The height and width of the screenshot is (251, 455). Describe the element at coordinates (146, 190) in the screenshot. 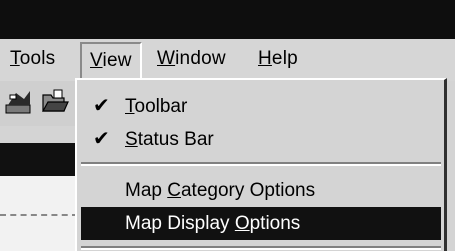

I see `menu-item-map-category-options-pre: Map` at that location.